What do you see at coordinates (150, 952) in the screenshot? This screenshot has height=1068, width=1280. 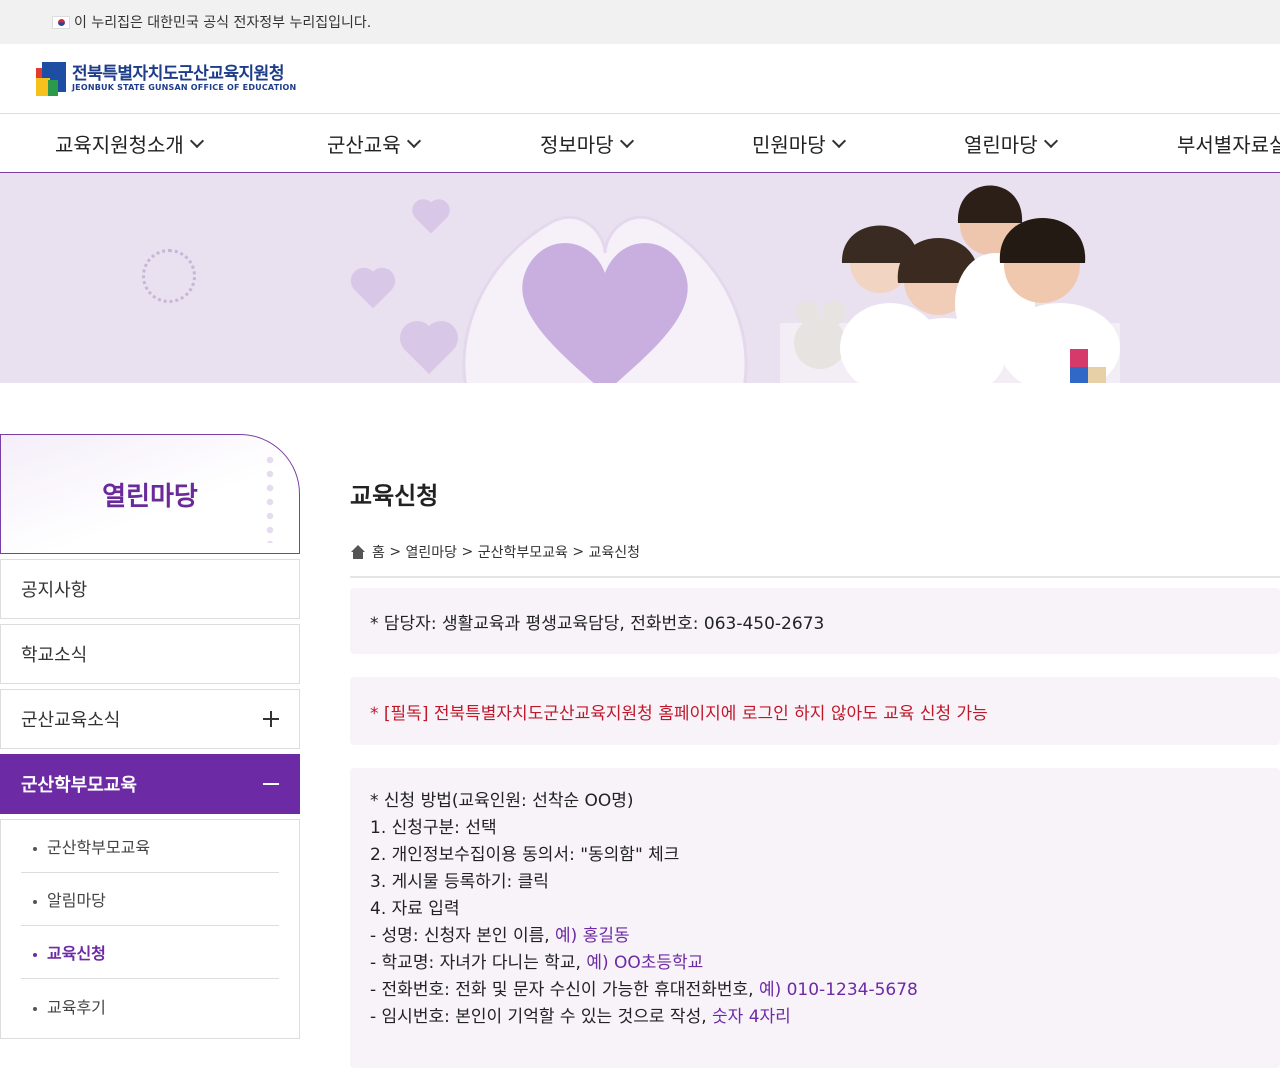 I see `submenu-item-apply: 교육신청` at bounding box center [150, 952].